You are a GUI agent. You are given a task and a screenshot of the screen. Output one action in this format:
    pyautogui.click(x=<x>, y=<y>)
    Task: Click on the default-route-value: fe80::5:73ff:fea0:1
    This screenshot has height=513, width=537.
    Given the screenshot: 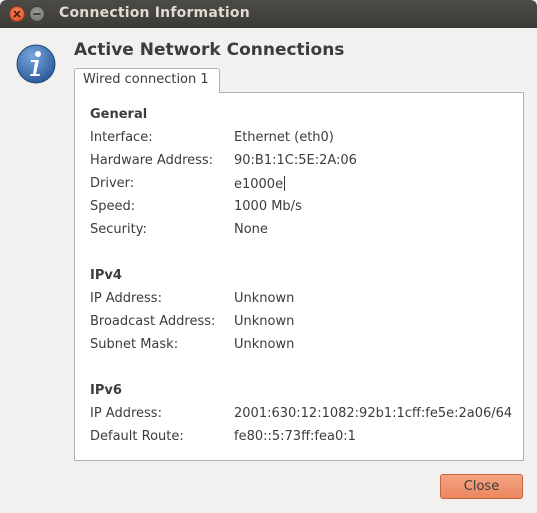 What is the action you would take?
    pyautogui.click(x=295, y=436)
    